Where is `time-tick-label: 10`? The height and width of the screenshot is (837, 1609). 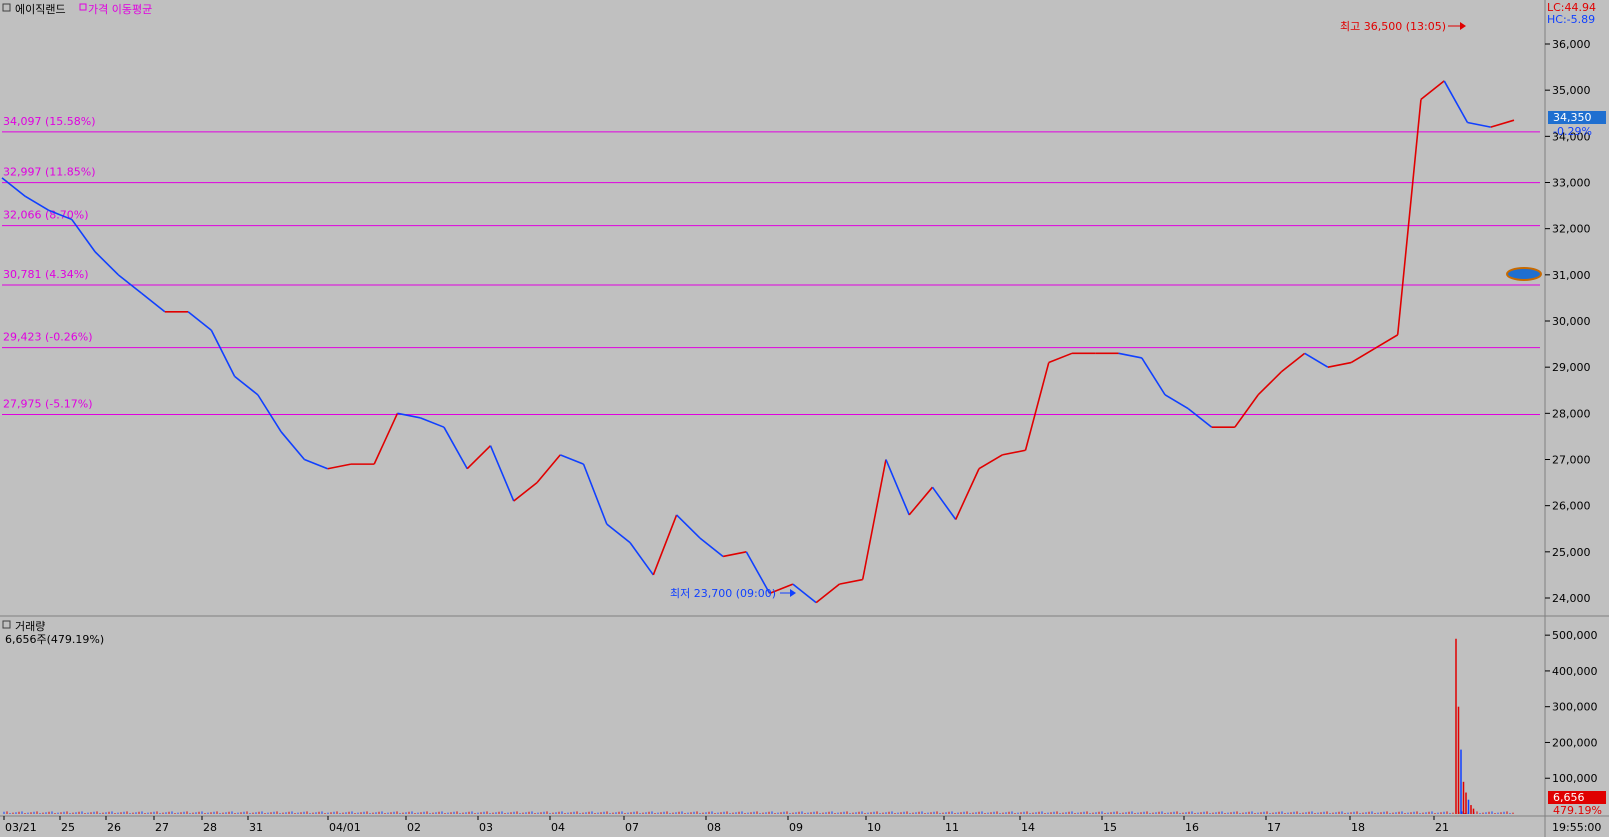
time-tick-label: 10 is located at coordinates (874, 827).